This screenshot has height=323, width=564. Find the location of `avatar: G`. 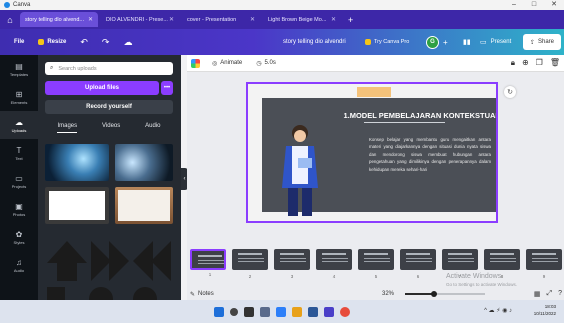

avatar: G is located at coordinates (432, 42).